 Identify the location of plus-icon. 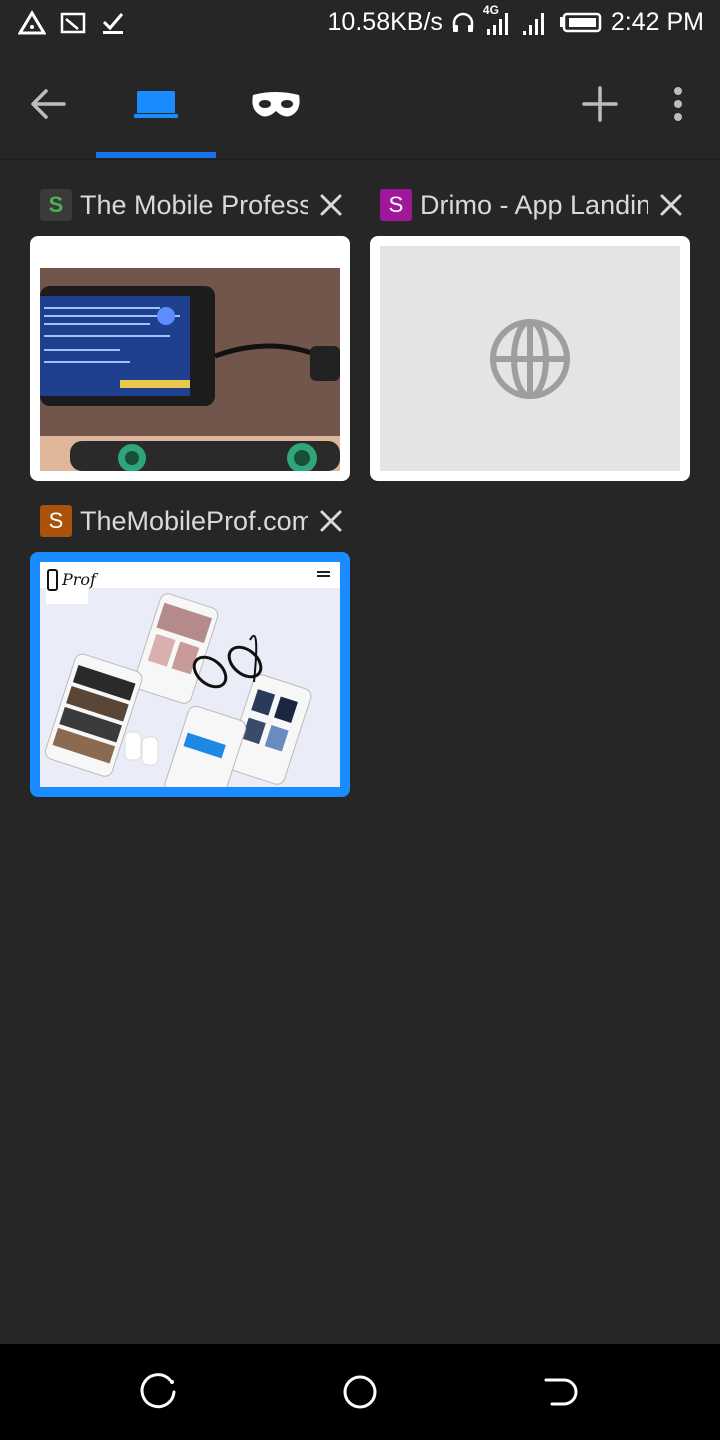
(600, 104).